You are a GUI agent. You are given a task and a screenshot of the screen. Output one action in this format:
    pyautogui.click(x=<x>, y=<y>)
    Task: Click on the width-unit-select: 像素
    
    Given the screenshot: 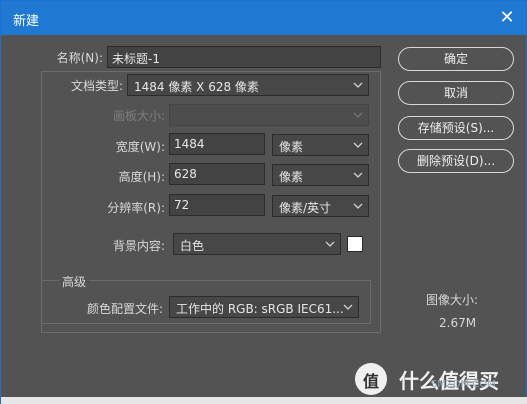 What is the action you would take?
    pyautogui.click(x=320, y=145)
    